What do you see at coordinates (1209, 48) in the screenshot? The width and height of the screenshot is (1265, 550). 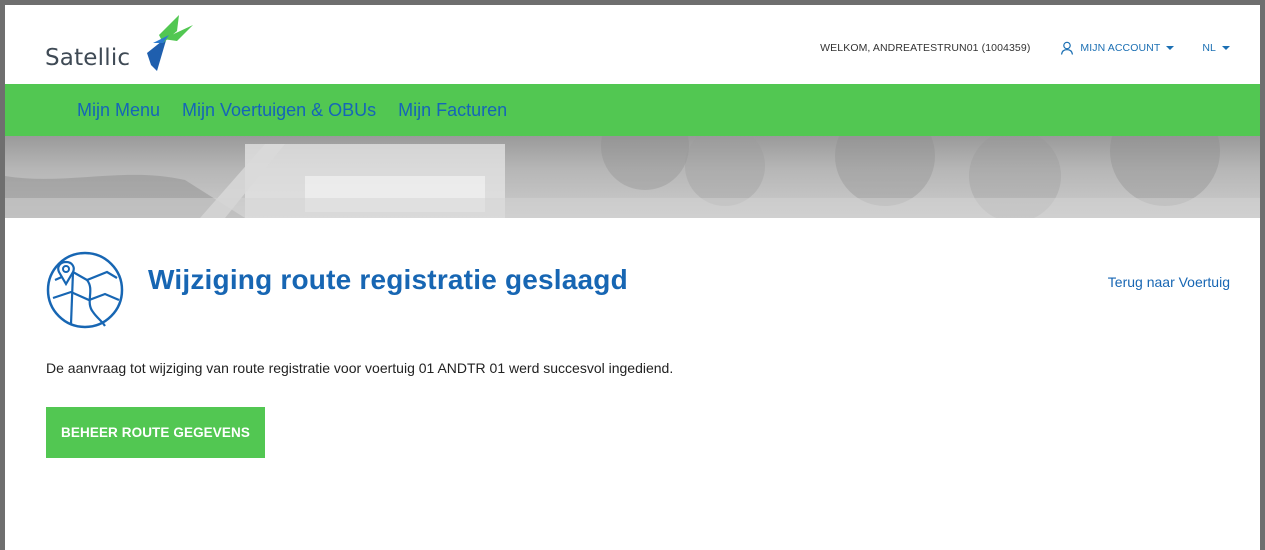 I see `language-label: NL` at bounding box center [1209, 48].